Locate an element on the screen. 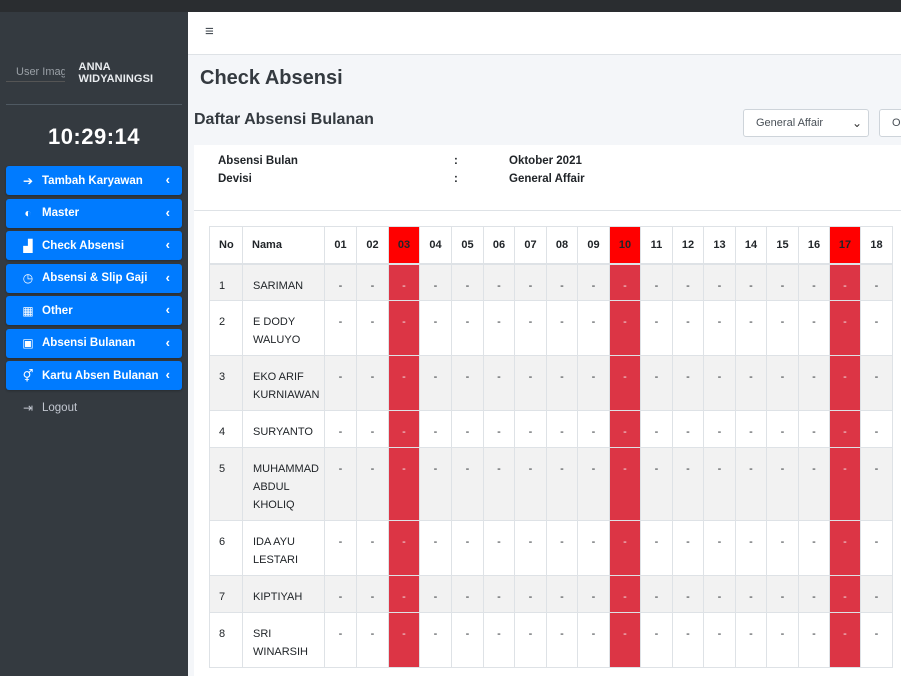 Image resolution: width=901 pixels, height=676 pixels. user-panel: User Image ANNA WIDYANINGSI is located at coordinates (94, 73).